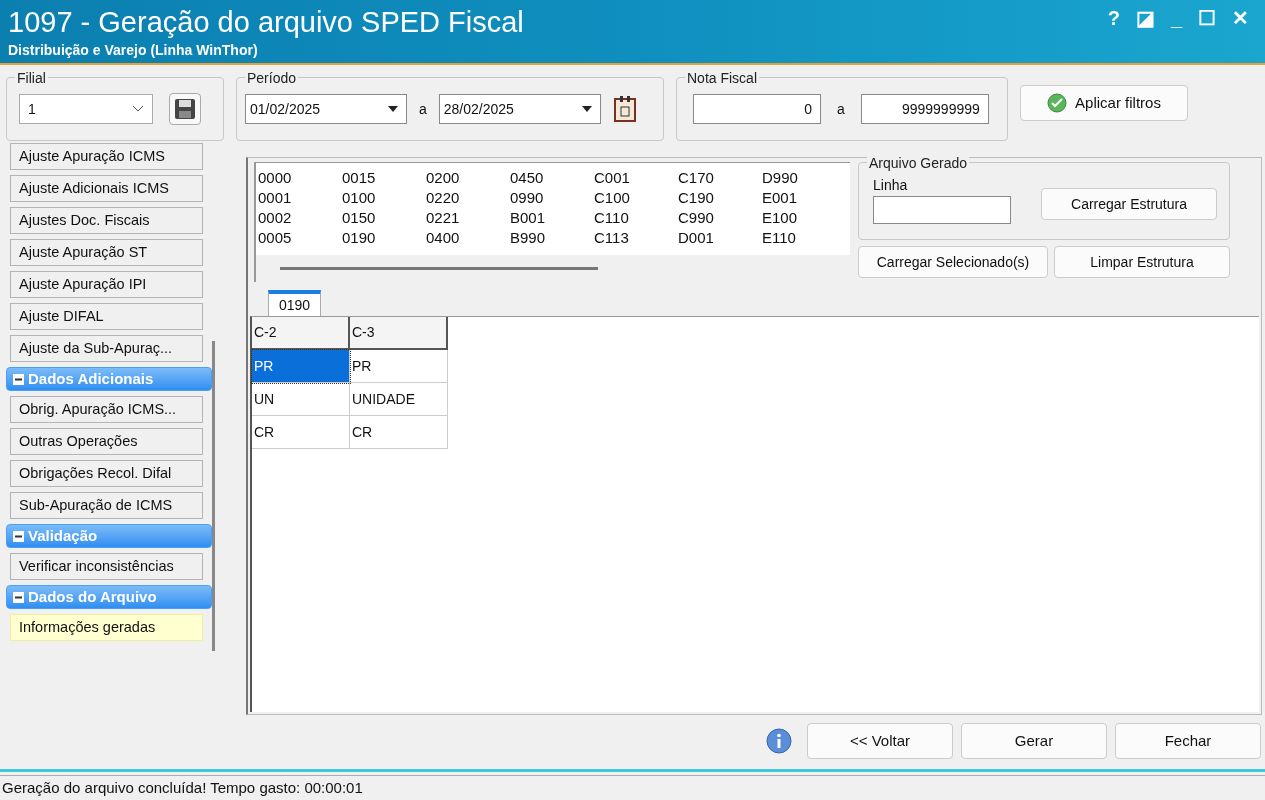 Image resolution: width=1265 pixels, height=800 pixels. What do you see at coordinates (399, 333) in the screenshot?
I see `column-header: C-3` at bounding box center [399, 333].